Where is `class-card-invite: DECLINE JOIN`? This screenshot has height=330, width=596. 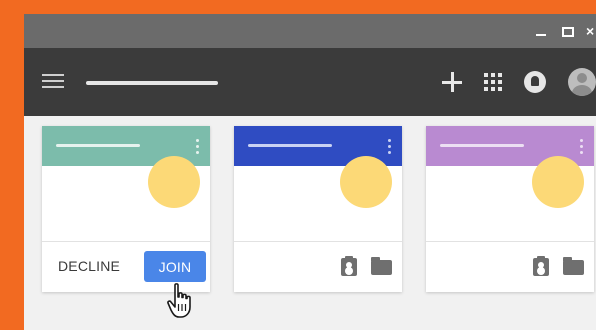
class-card-invite: DECLINE JOIN is located at coordinates (126, 209).